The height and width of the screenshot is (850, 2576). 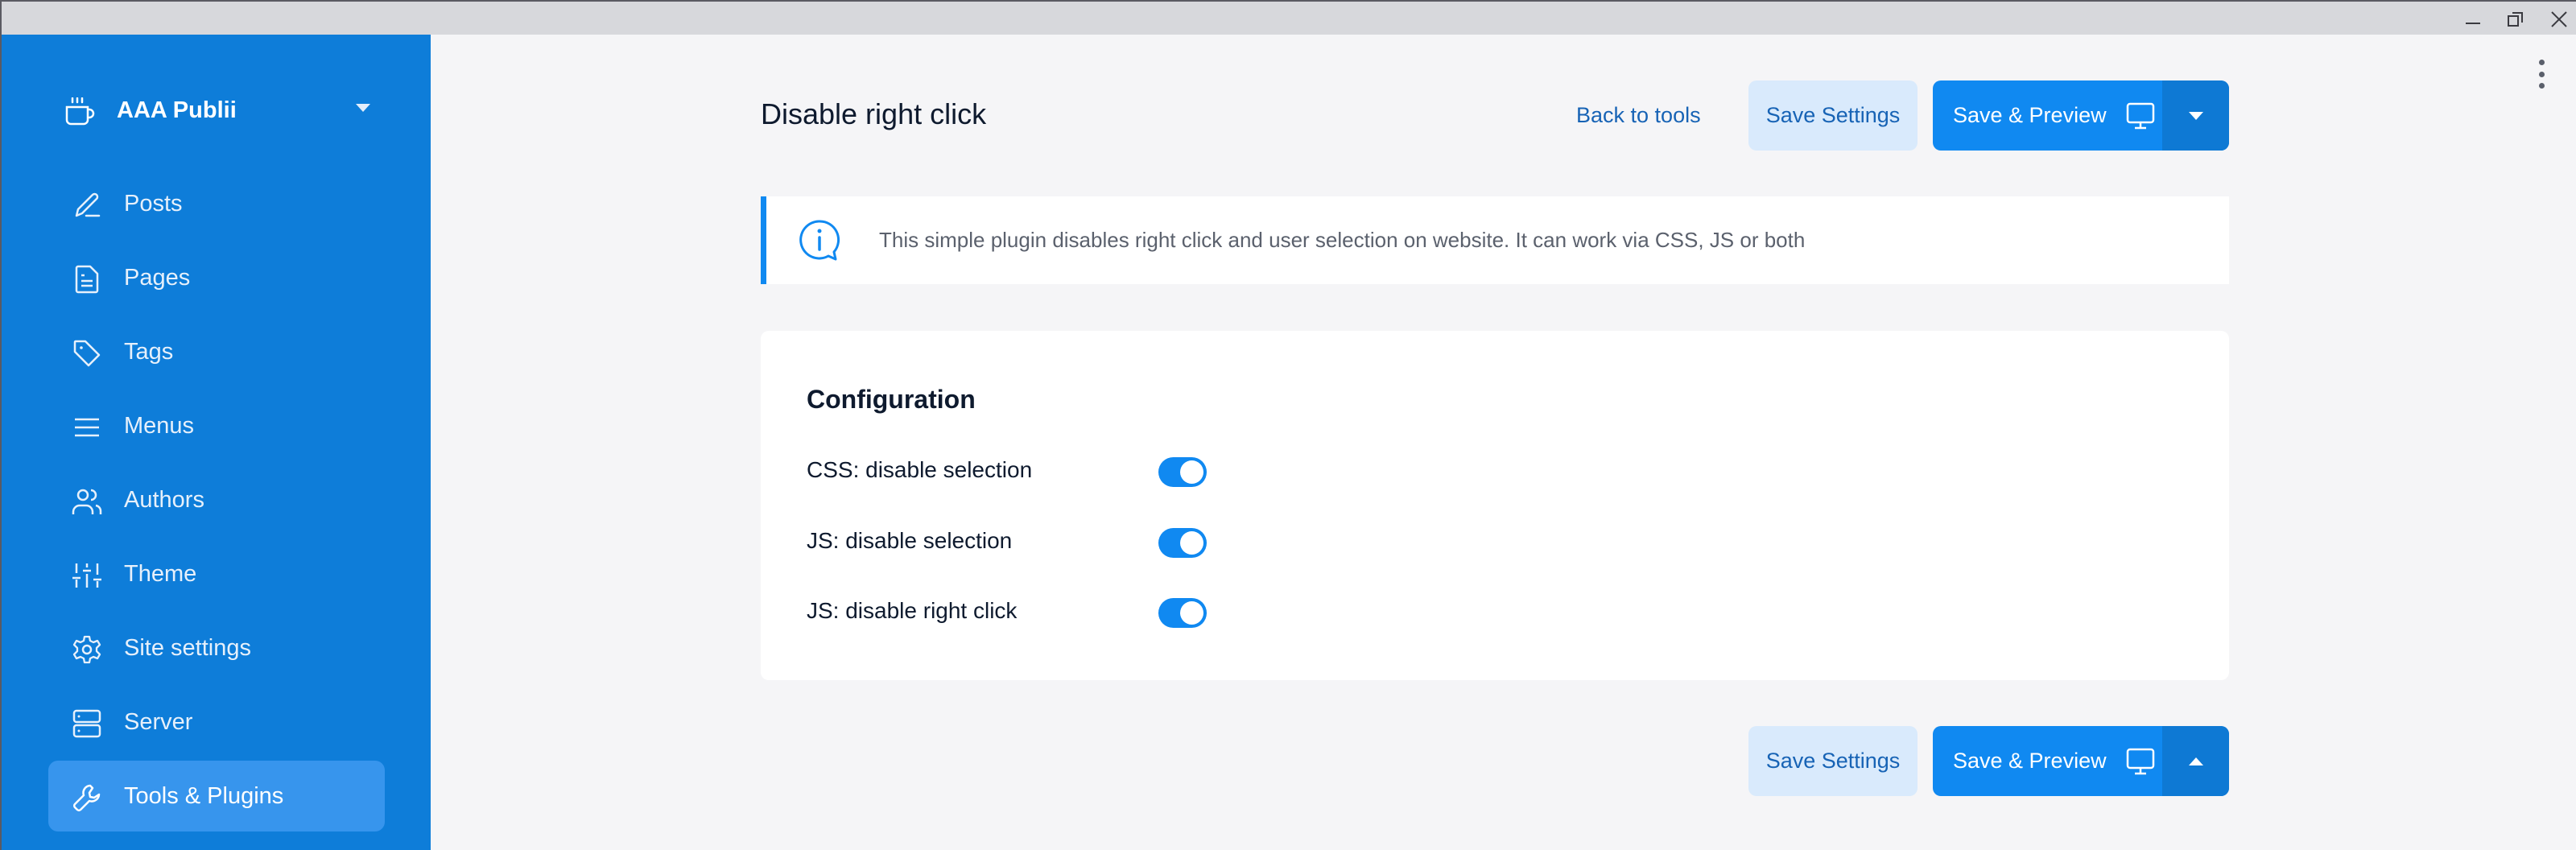 What do you see at coordinates (159, 426) in the screenshot?
I see `sidebar-item-label: Menus` at bounding box center [159, 426].